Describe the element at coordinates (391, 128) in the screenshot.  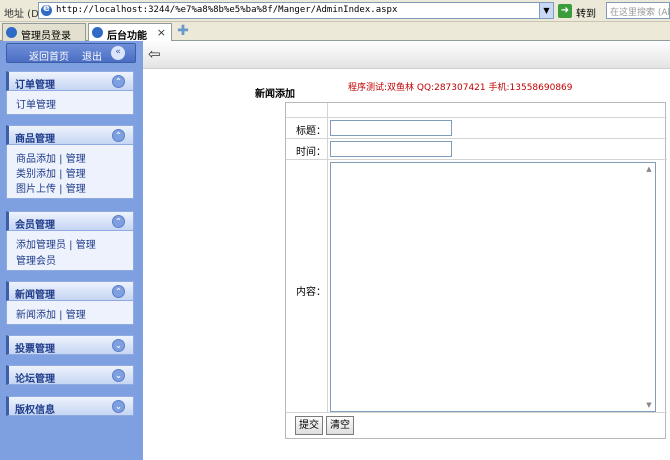
I see `title-input` at that location.